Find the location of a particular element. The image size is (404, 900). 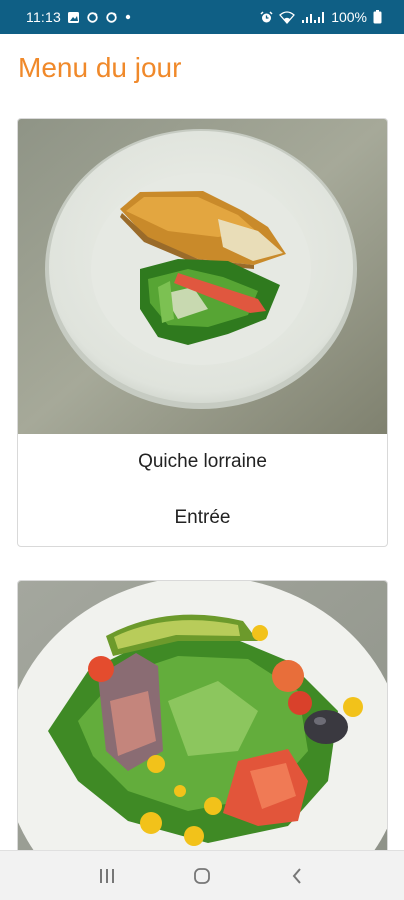

page-title: Menu du jour is located at coordinates (100, 67).